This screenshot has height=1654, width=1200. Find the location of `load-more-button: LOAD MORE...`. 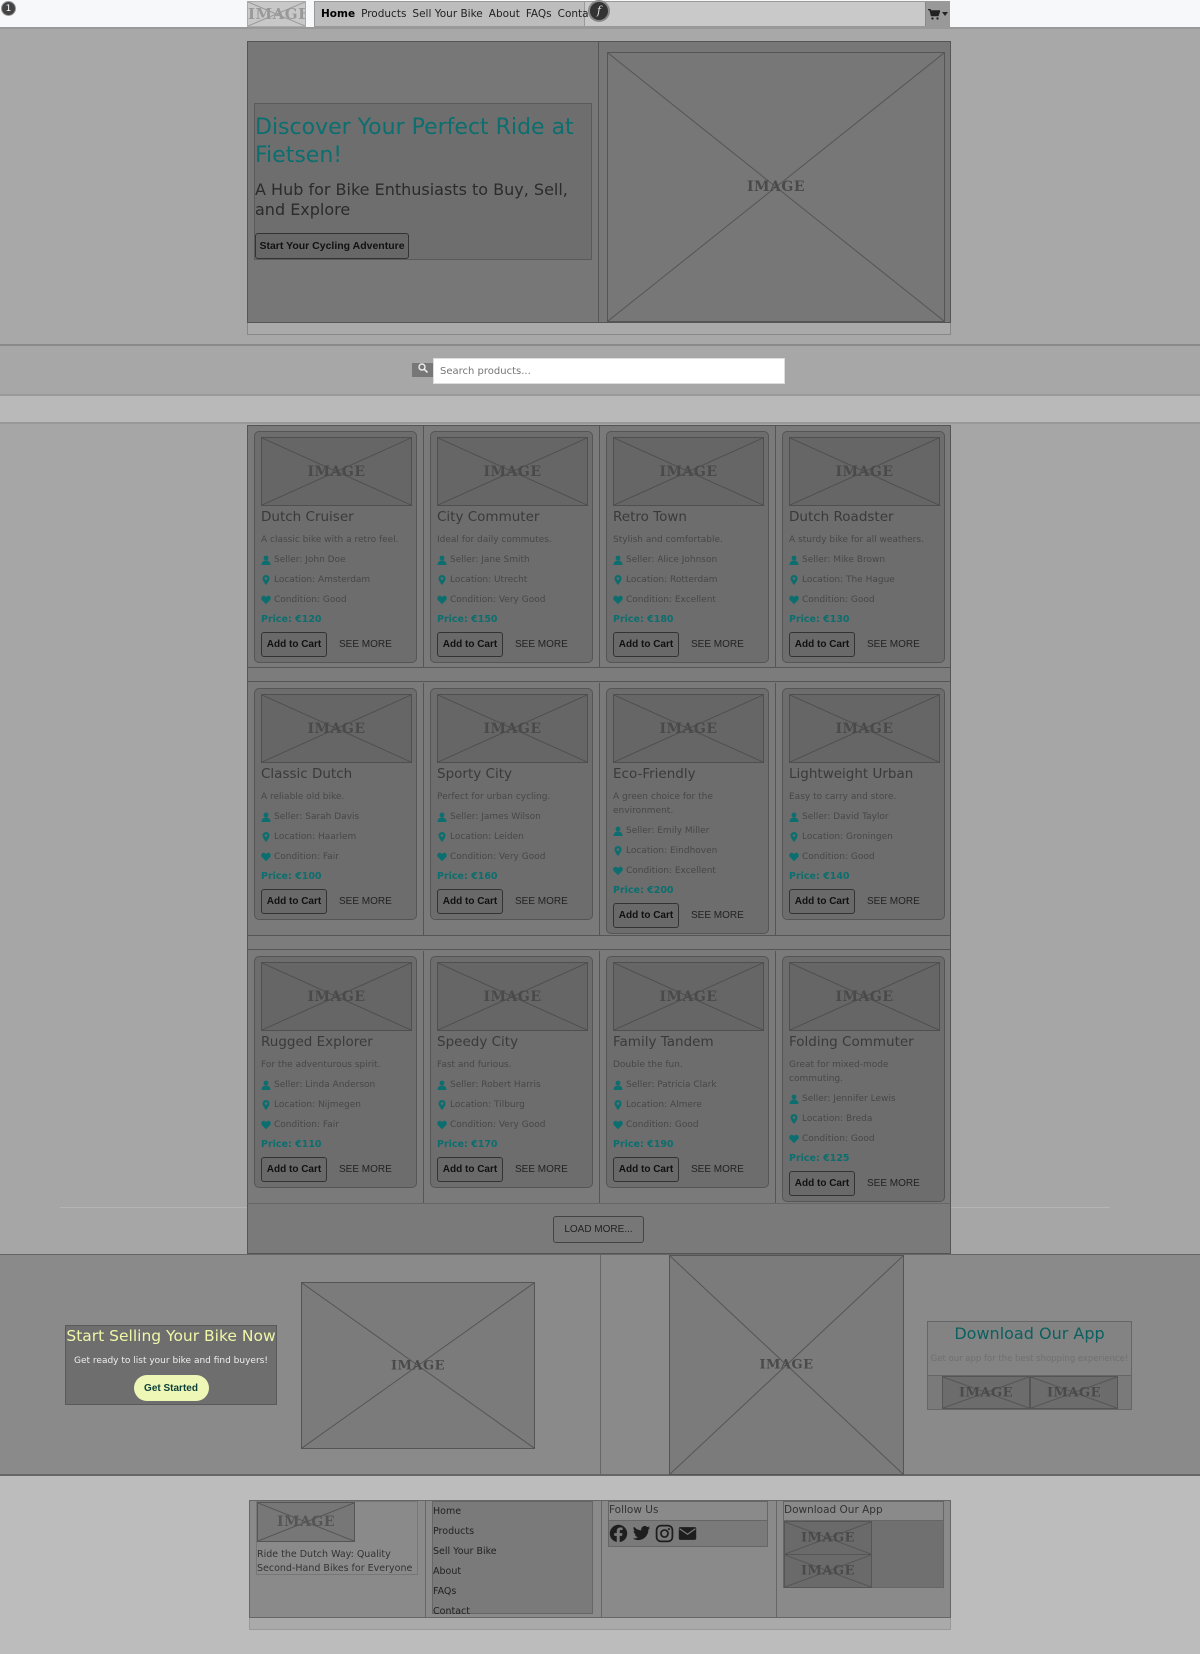

load-more-button: LOAD MORE... is located at coordinates (598, 1229).